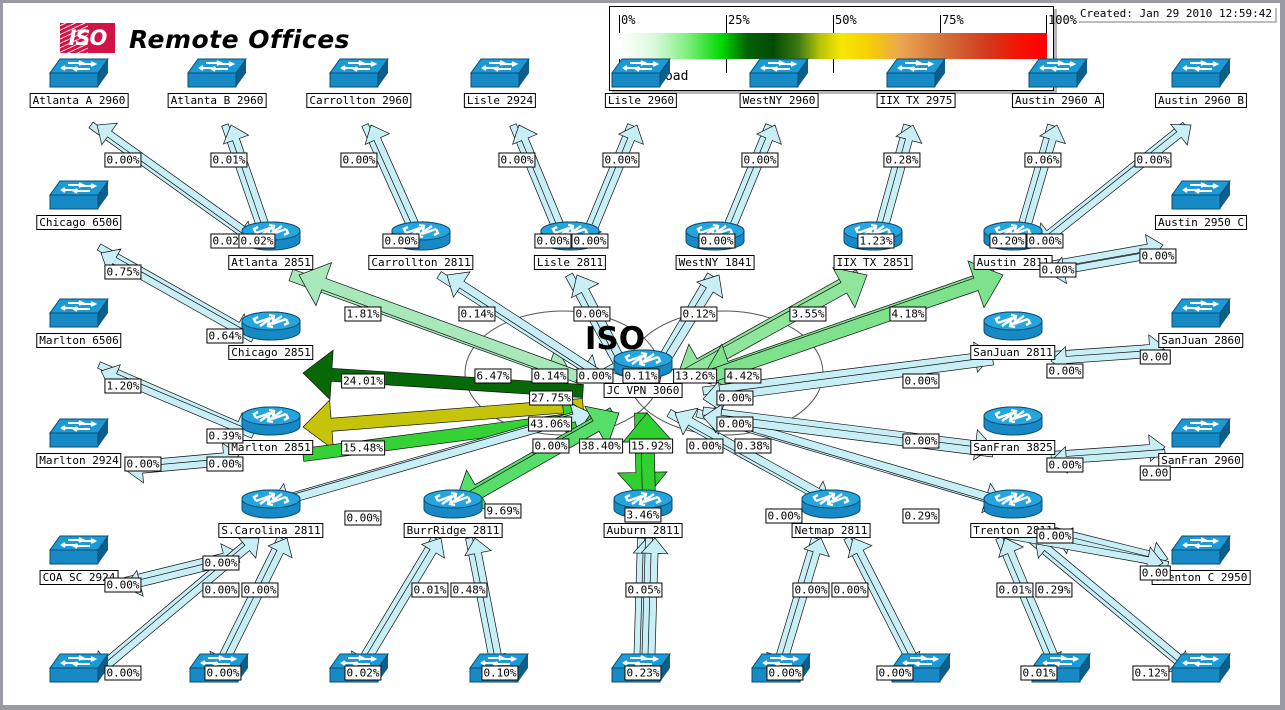 Image resolution: width=1285 pixels, height=710 pixels. I want to click on node-austin2950c, so click(1201, 197).